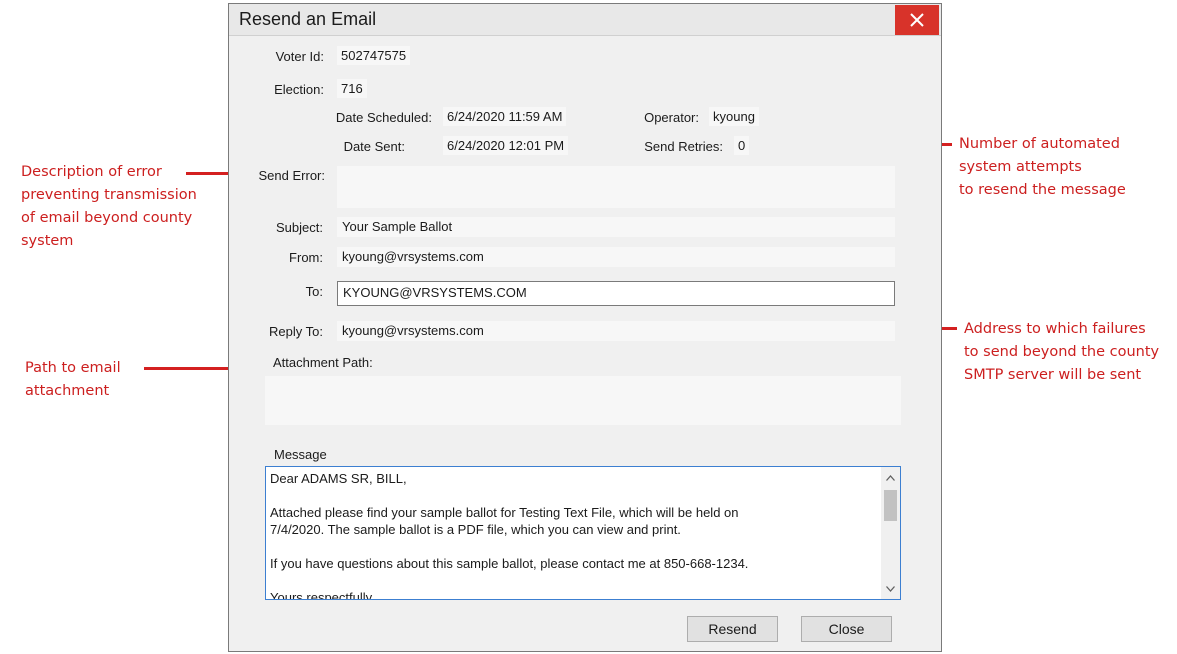  What do you see at coordinates (300, 454) in the screenshot?
I see `message-label: Message` at bounding box center [300, 454].